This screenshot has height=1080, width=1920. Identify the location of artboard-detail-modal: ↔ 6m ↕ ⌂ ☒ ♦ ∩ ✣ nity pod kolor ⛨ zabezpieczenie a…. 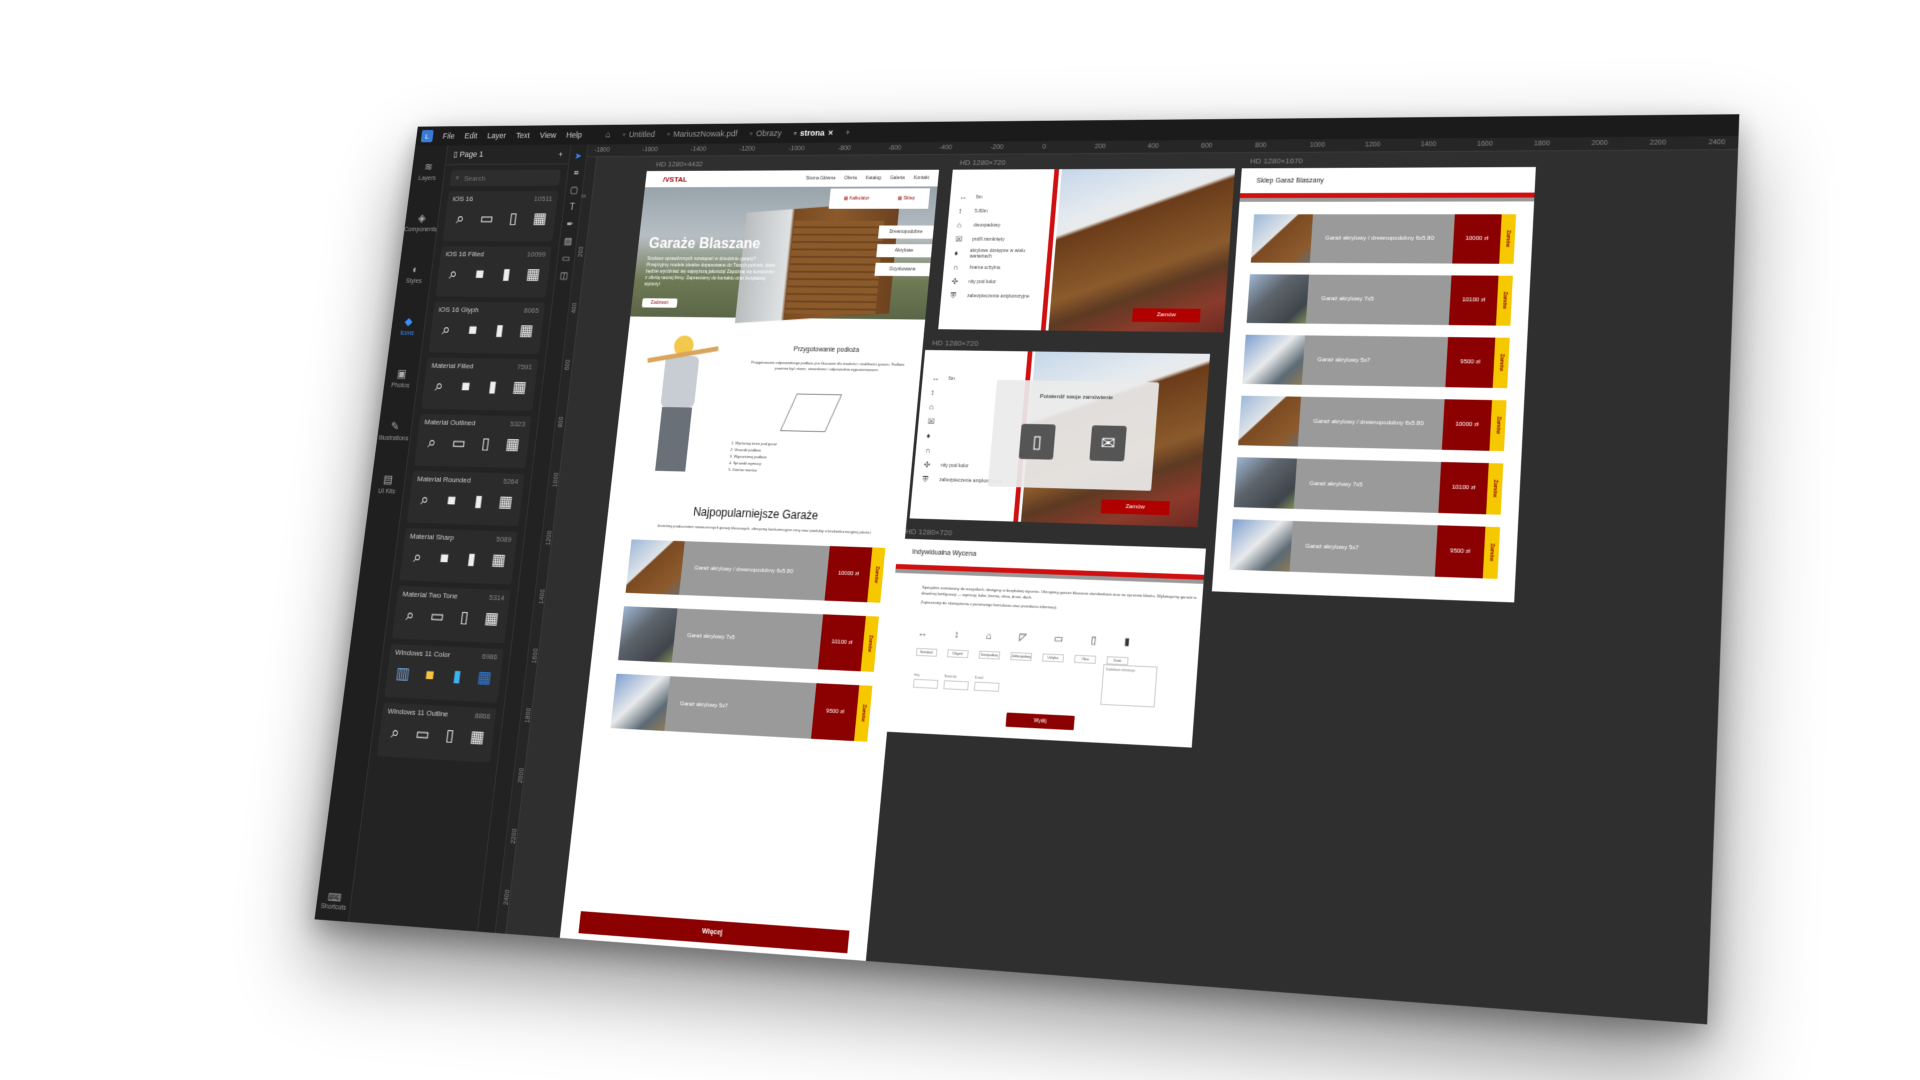
(1060, 438).